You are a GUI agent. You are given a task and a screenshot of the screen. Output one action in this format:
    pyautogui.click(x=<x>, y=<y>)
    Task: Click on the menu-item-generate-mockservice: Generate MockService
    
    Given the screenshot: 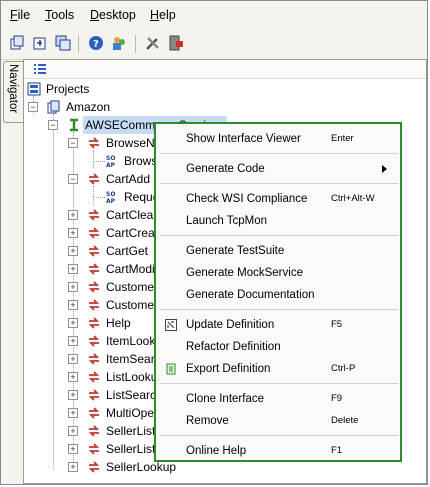 What is the action you would take?
    pyautogui.click(x=278, y=273)
    